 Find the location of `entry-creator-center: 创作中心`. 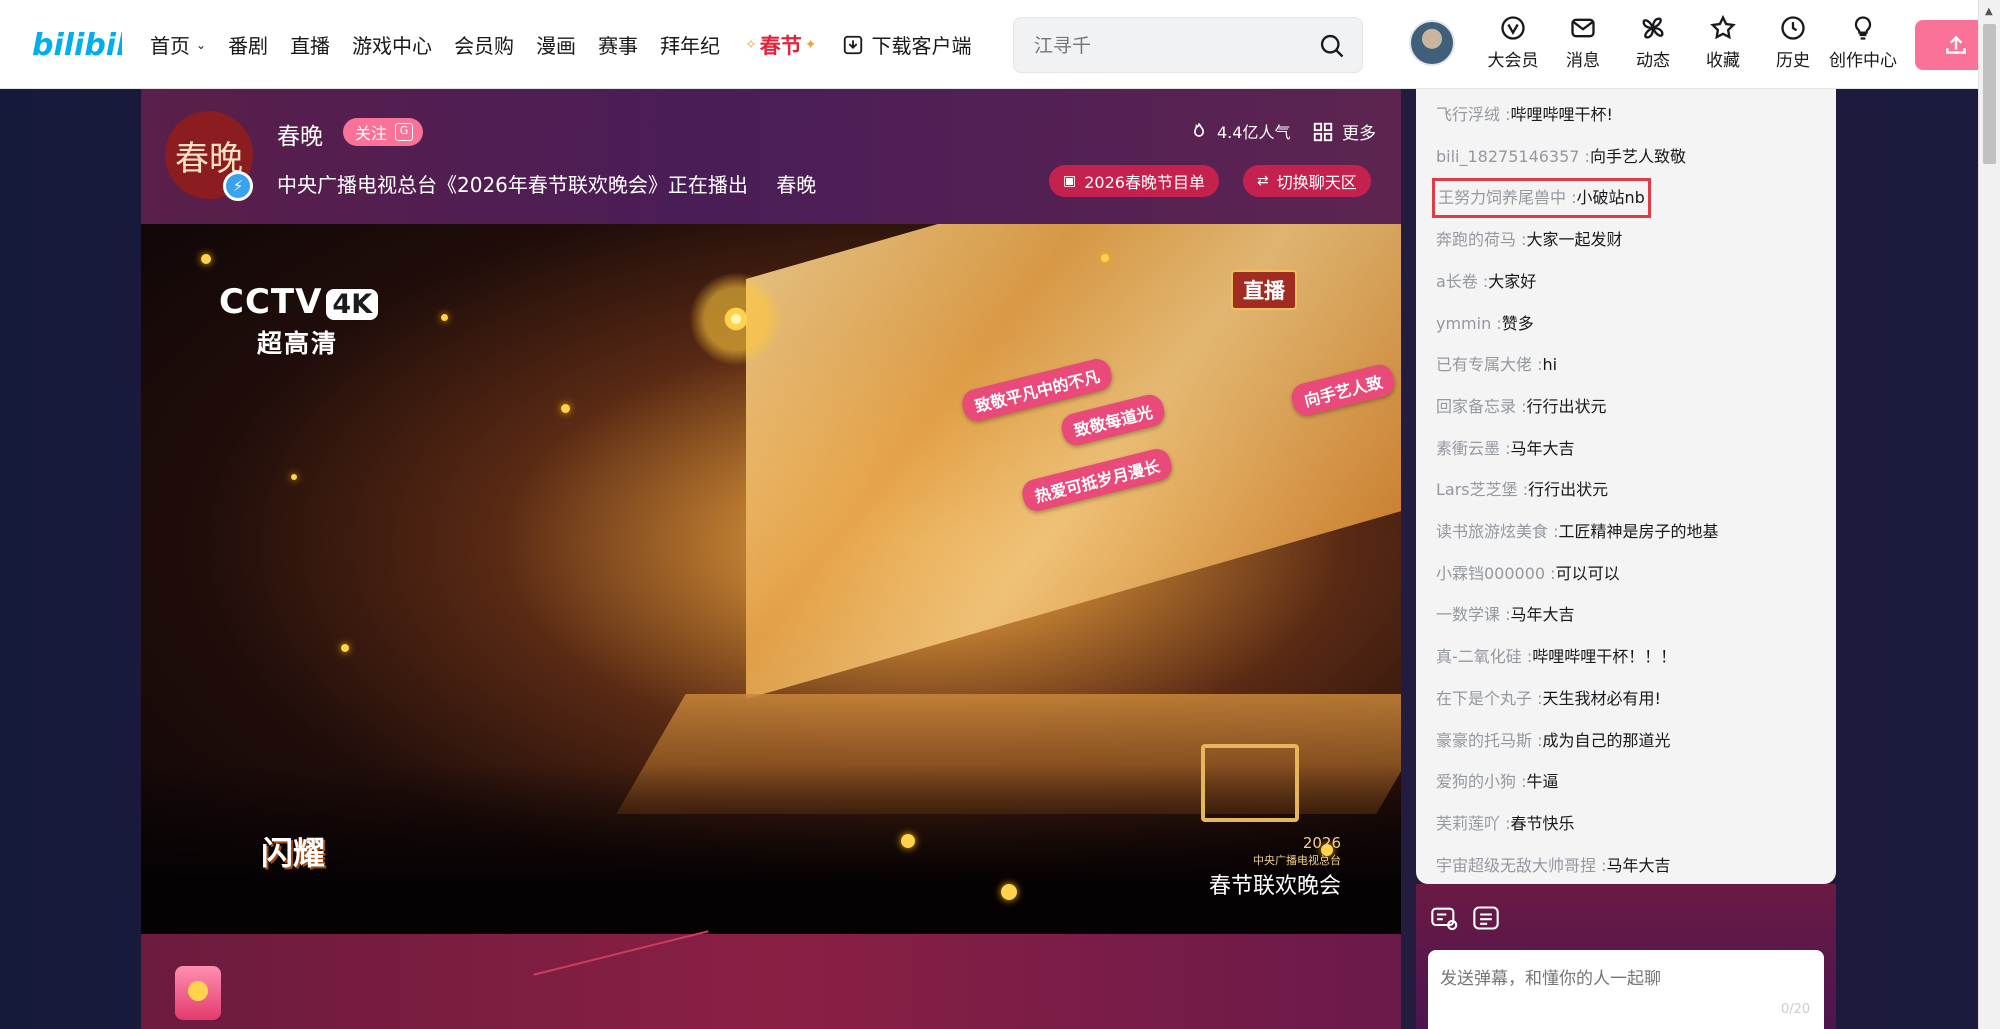

entry-creator-center: 创作中心 is located at coordinates (1863, 42).